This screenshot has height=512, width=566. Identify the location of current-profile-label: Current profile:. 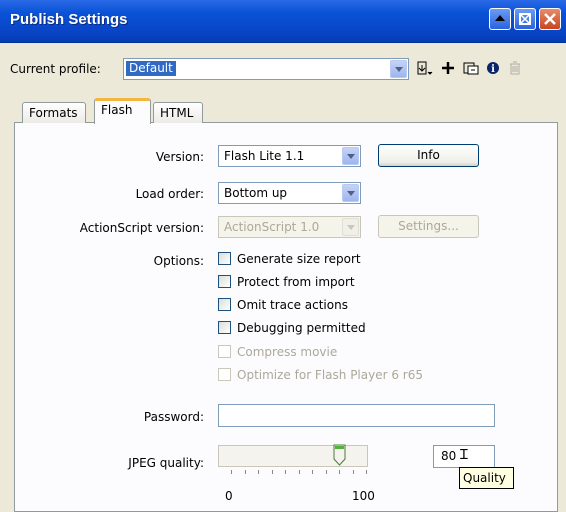
(55, 69).